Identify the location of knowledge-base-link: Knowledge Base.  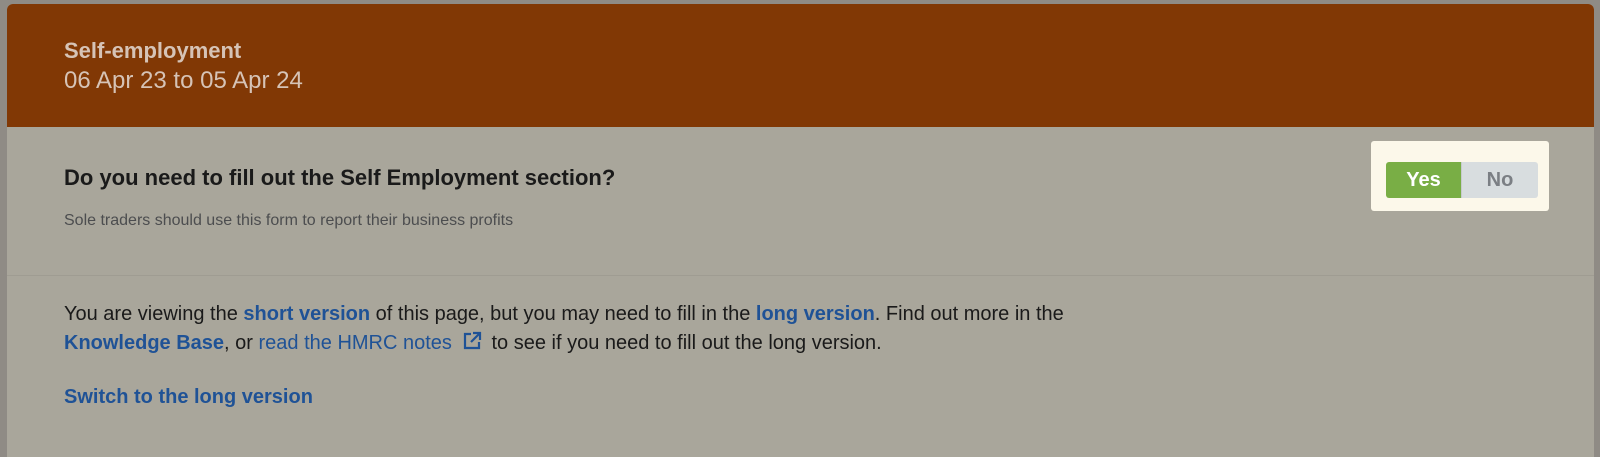
(144, 343).